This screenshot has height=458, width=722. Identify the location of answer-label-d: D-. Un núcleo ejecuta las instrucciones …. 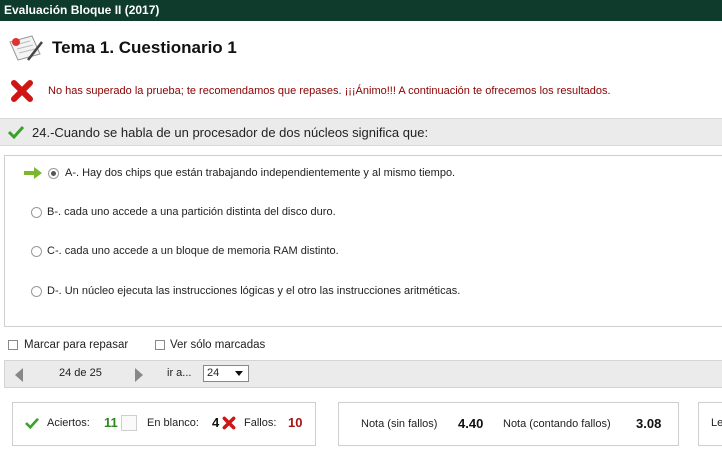
(254, 291).